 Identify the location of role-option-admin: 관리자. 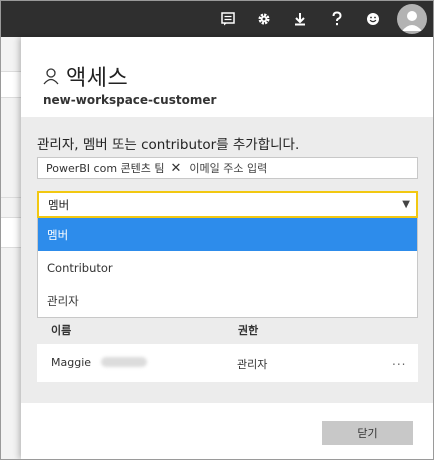
(227, 300).